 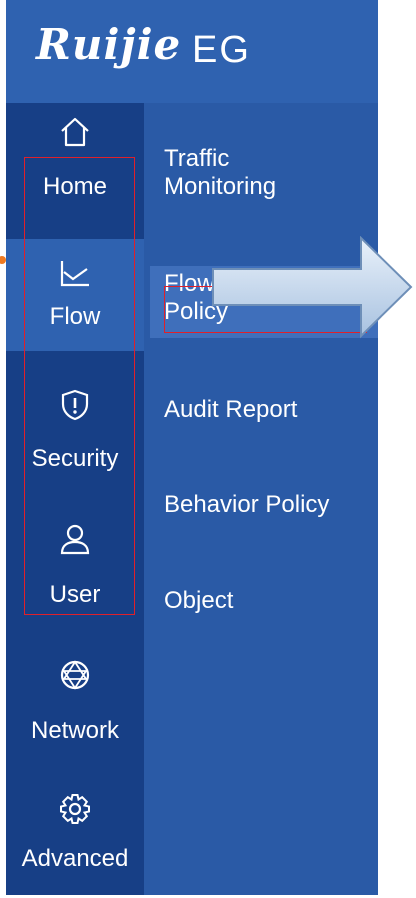 I want to click on sidebar-item-label: Network, so click(x=75, y=730).